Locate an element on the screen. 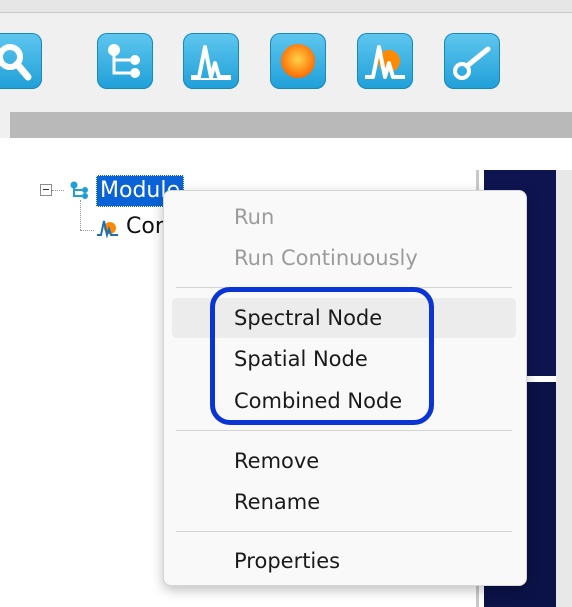 This screenshot has width=572, height=607. toolbar-top-border is located at coordinates (286, 6).